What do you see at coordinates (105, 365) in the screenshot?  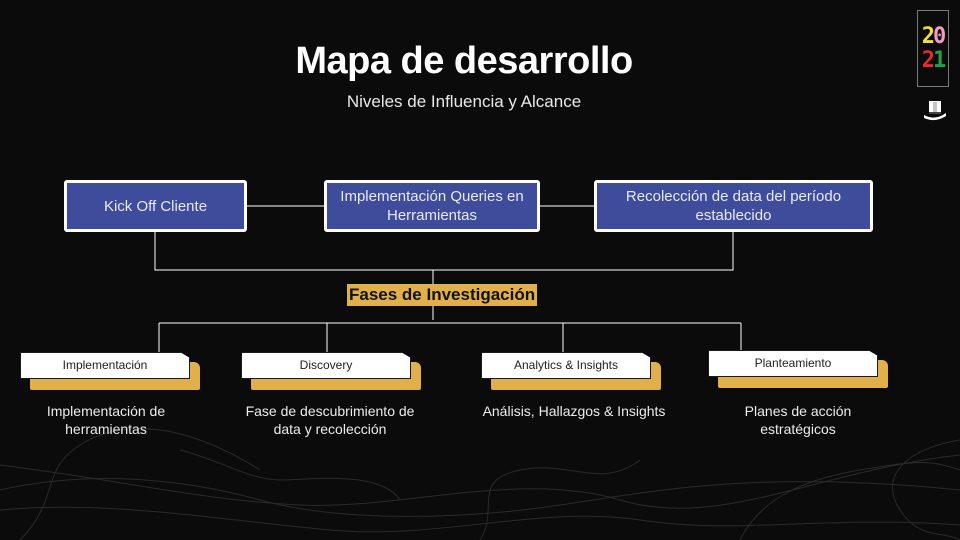 I see `phase-card-label: Implementación` at bounding box center [105, 365].